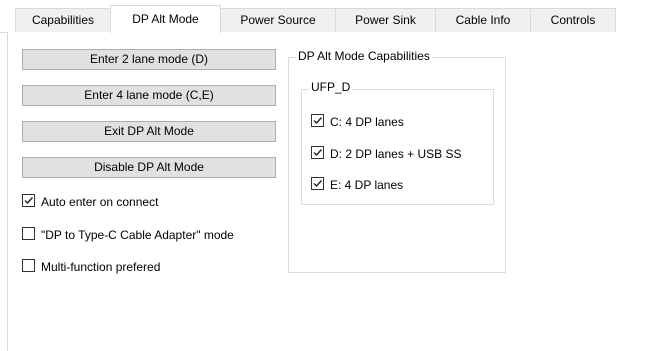 Image resolution: width=645 pixels, height=351 pixels. What do you see at coordinates (573, 20) in the screenshot?
I see `tab-controls: Controls` at bounding box center [573, 20].